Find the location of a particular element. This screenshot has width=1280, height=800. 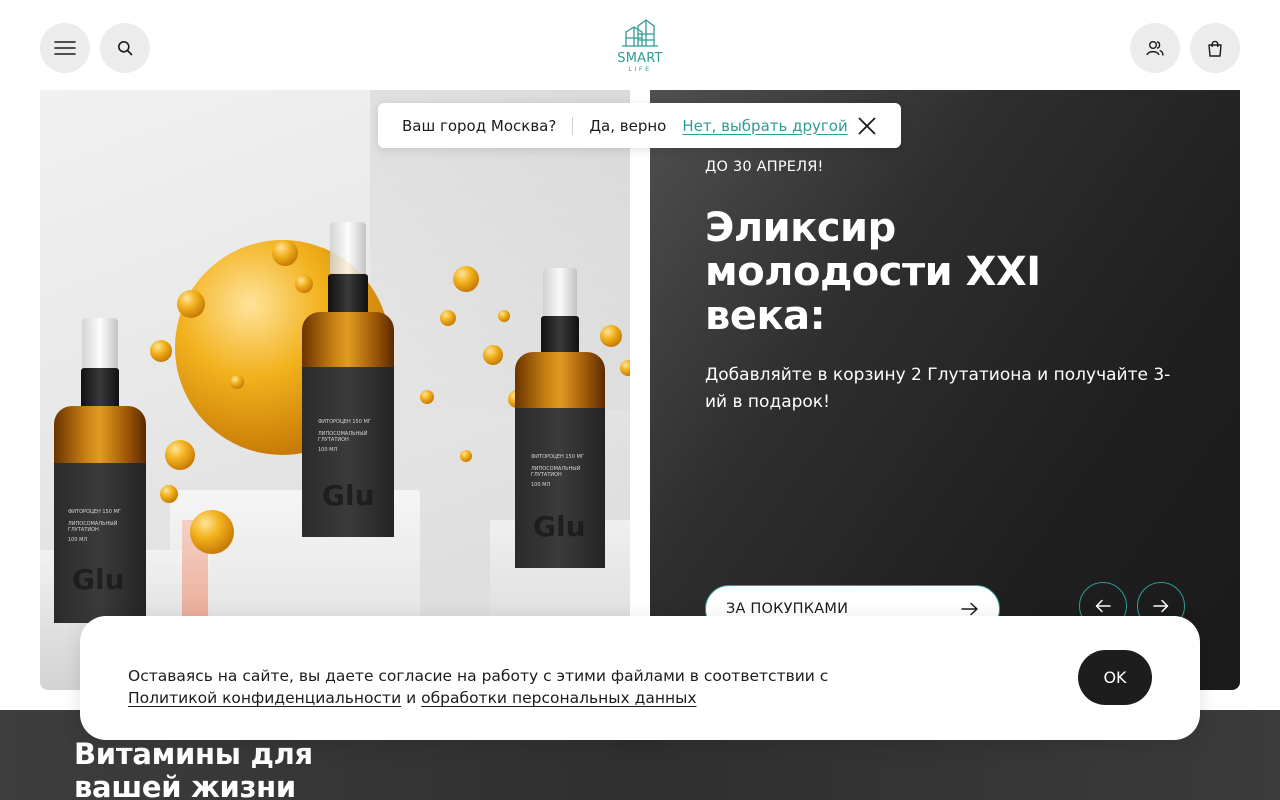

city-name: Москва? is located at coordinates (523, 125).